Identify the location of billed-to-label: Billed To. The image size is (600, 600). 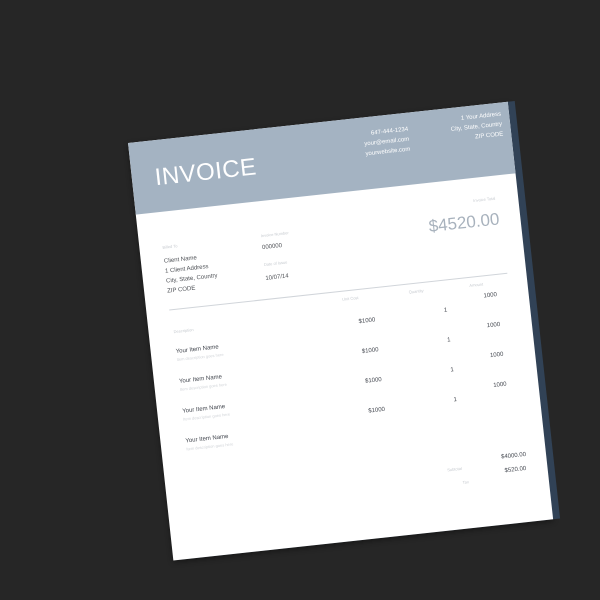
(170, 246).